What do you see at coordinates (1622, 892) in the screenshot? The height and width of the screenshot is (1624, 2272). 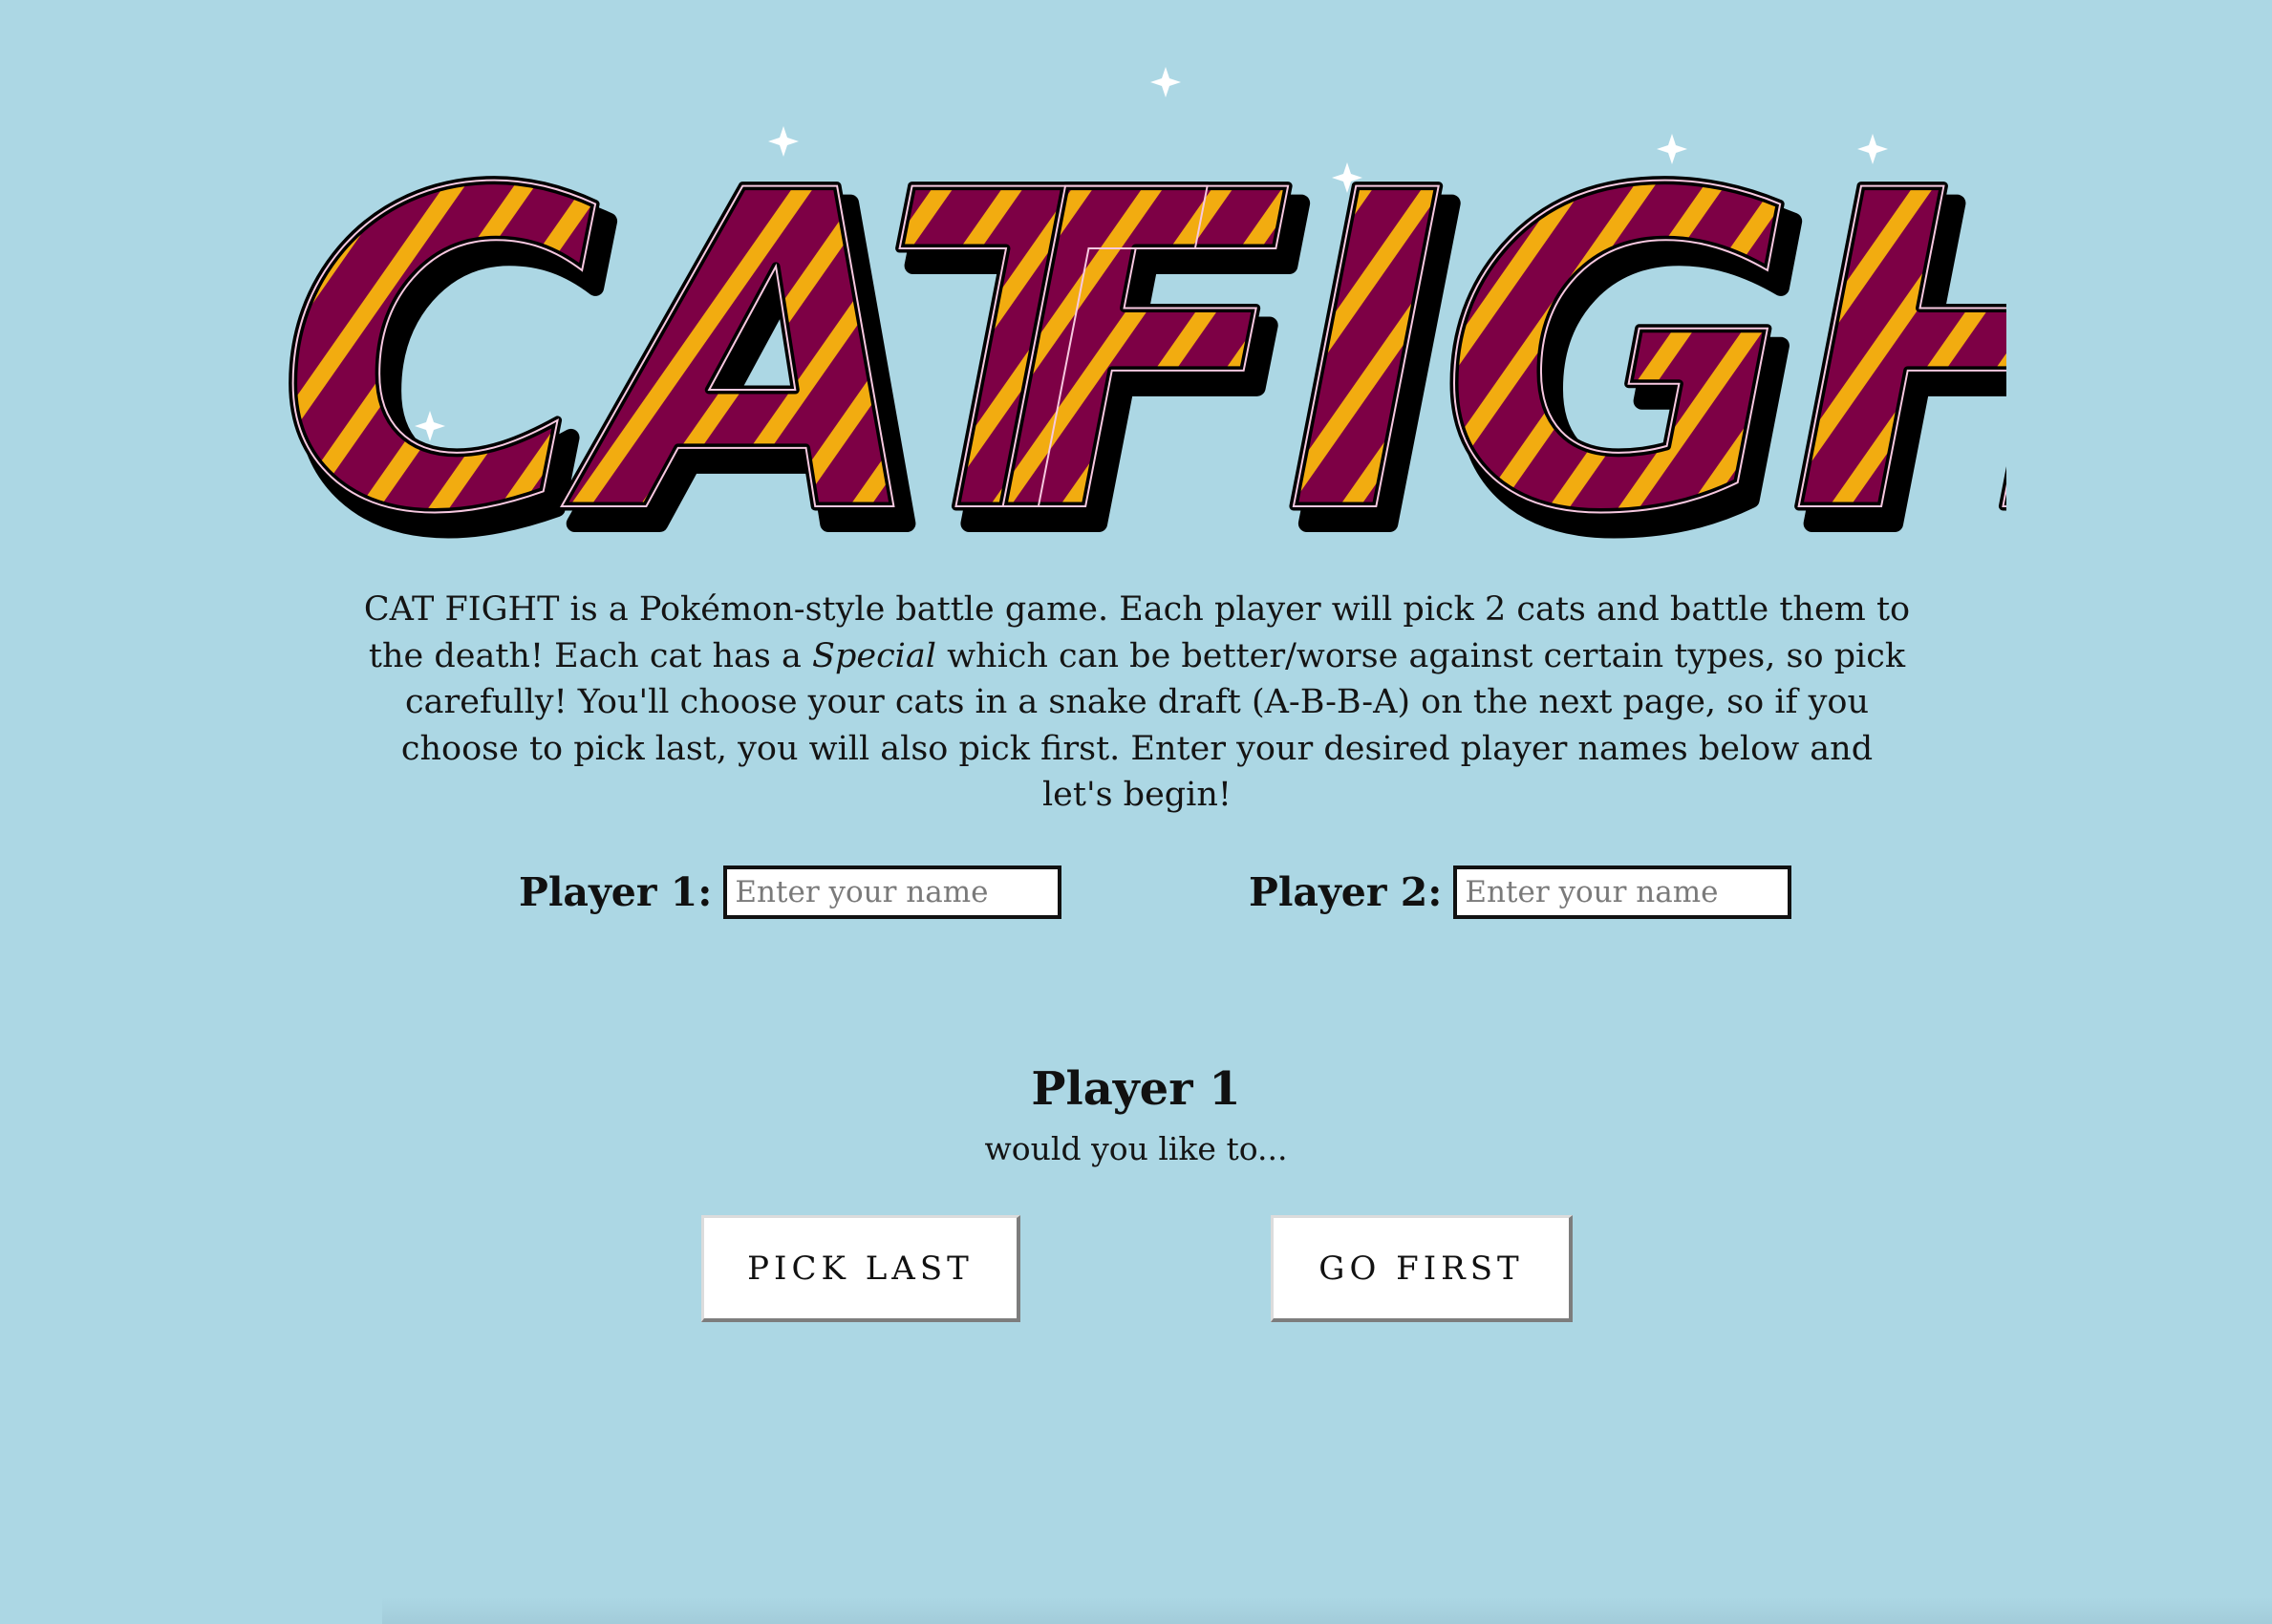 I see `player-2-name-input` at bounding box center [1622, 892].